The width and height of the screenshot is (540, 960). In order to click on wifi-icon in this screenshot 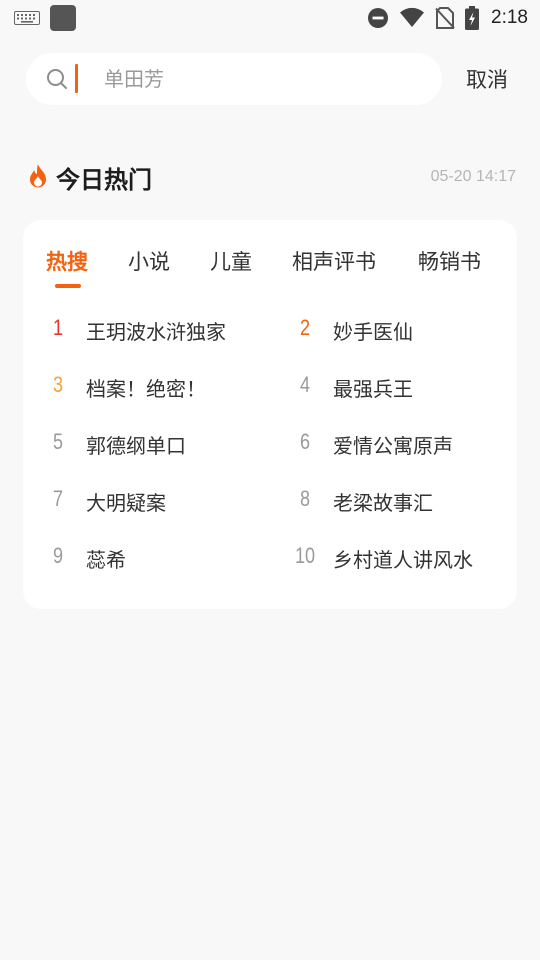, I will do `click(412, 17)`.